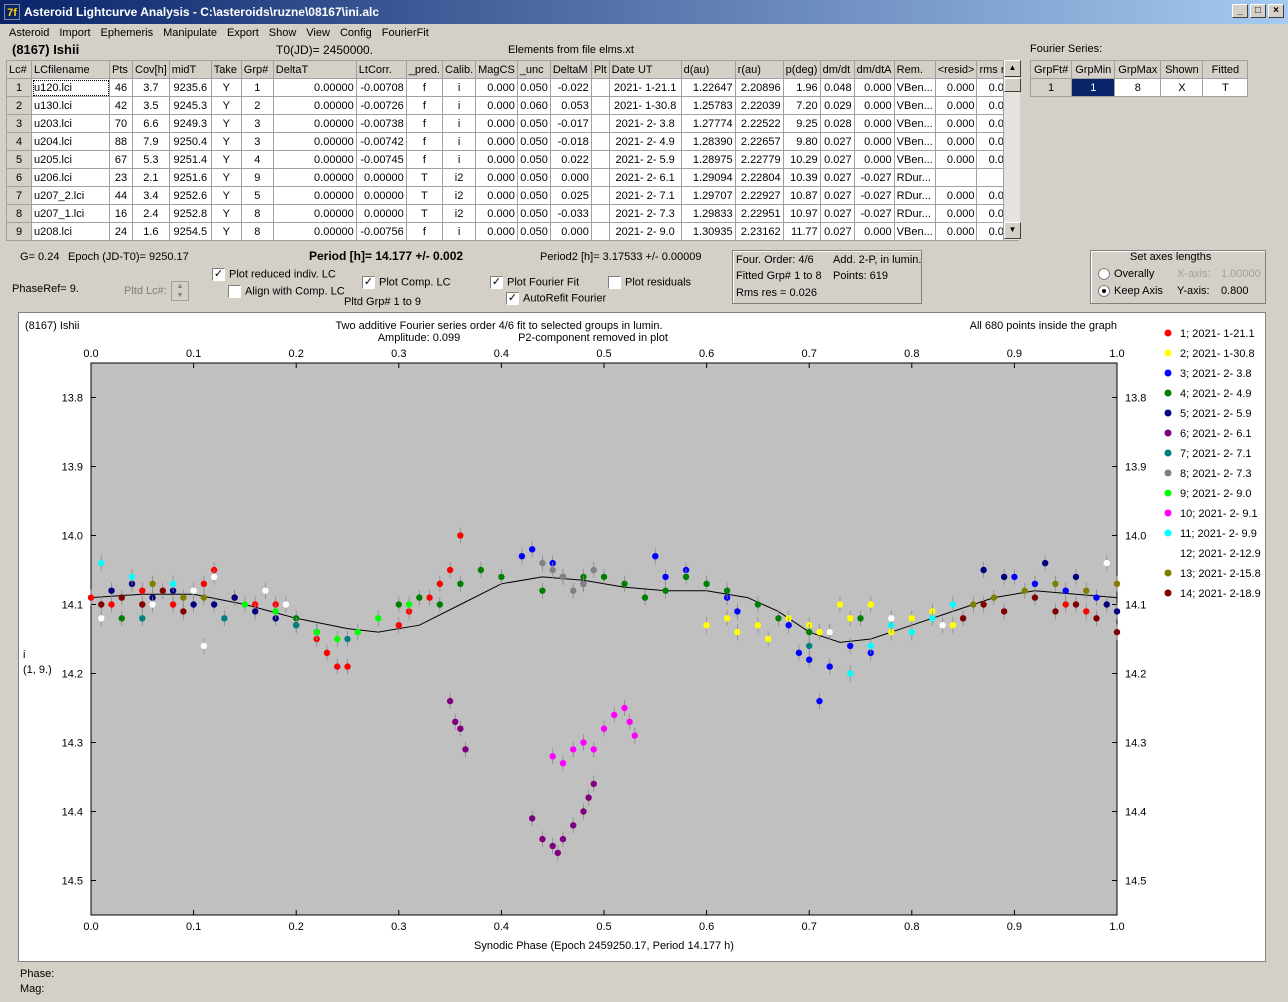  What do you see at coordinates (257, 123) in the screenshot?
I see `table-cell: 3` at bounding box center [257, 123].